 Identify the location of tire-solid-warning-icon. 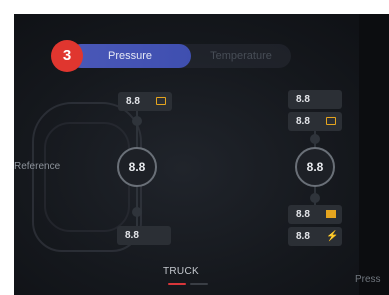
(331, 214).